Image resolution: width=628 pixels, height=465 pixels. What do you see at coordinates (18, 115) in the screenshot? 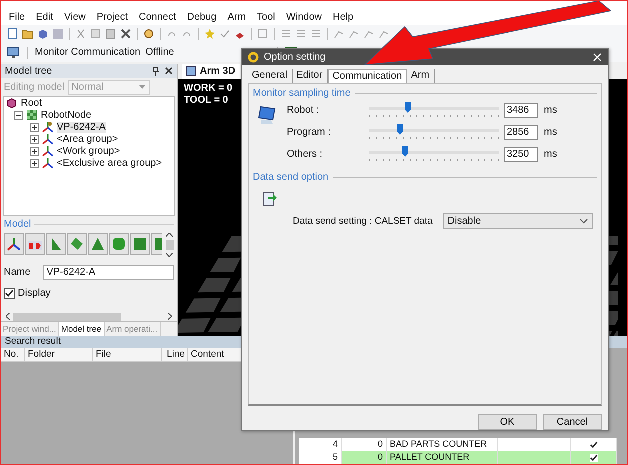
I see `collapse-icon` at bounding box center [18, 115].